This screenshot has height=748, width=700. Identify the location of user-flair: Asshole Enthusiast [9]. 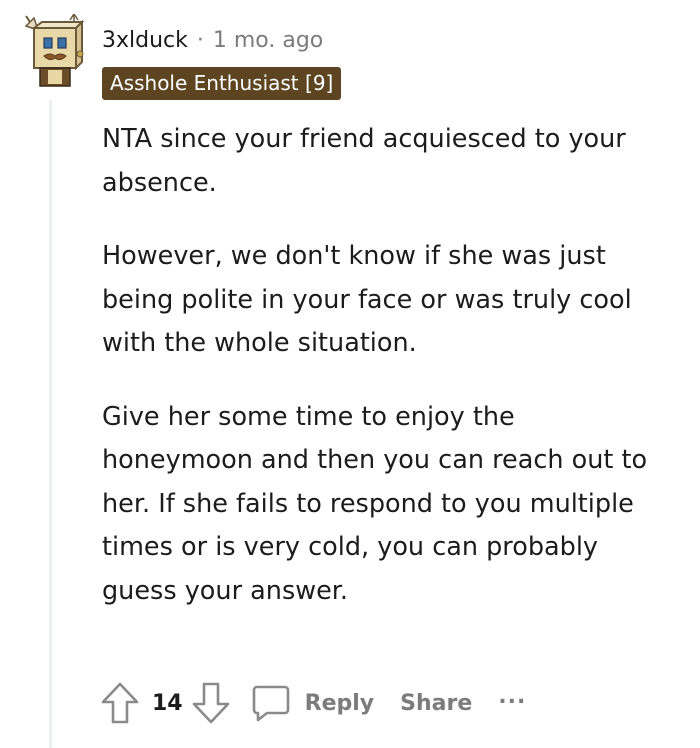
(222, 83).